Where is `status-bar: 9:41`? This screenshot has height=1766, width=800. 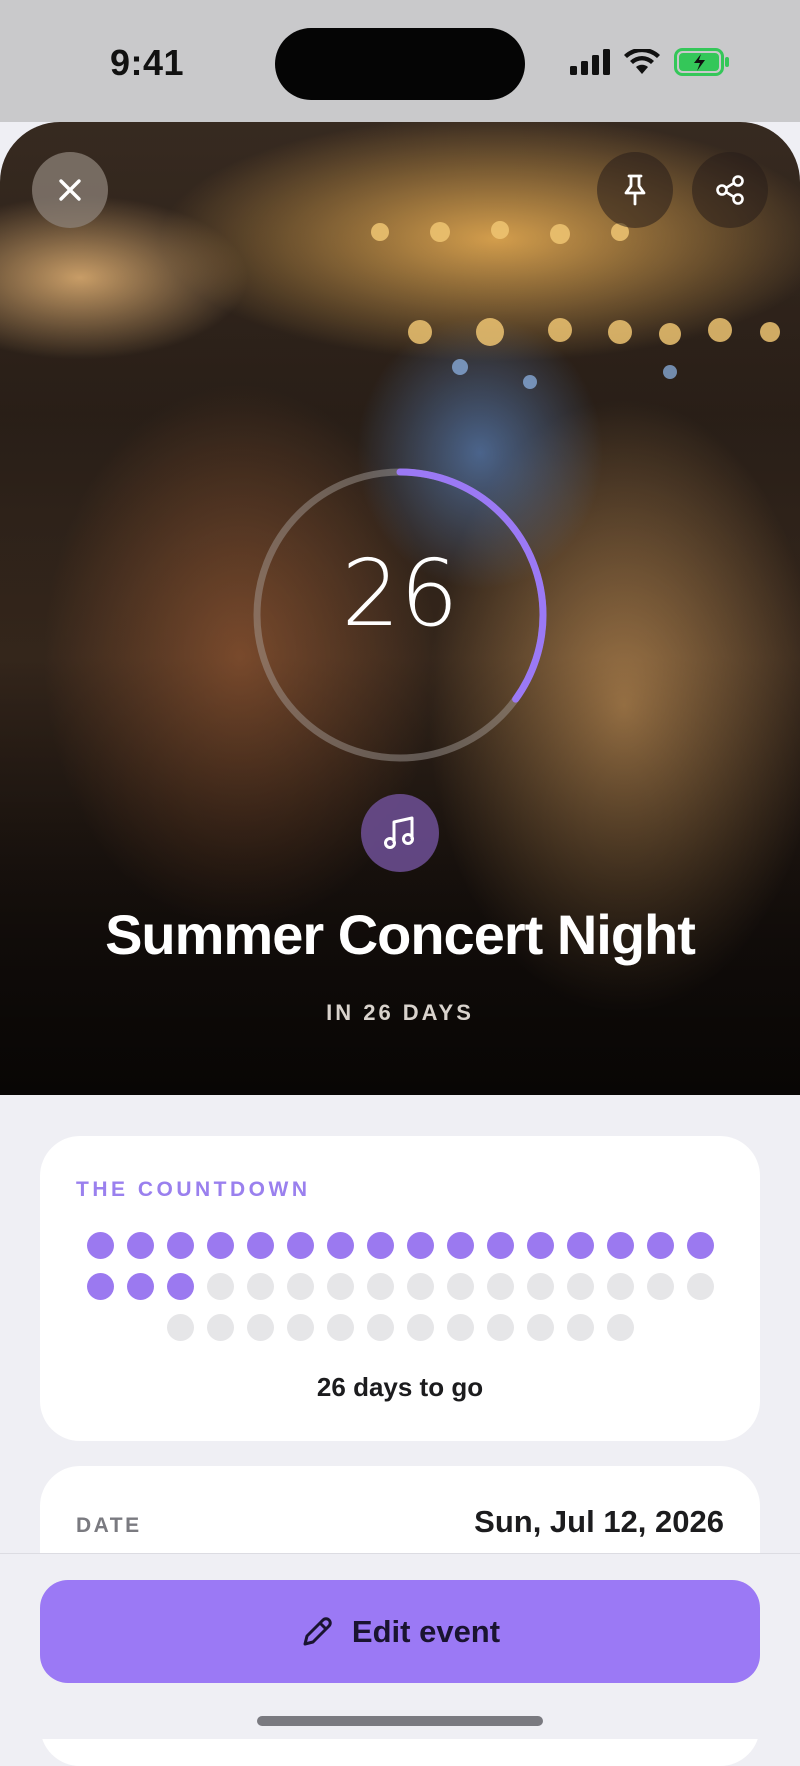
status-bar: 9:41 is located at coordinates (400, 61).